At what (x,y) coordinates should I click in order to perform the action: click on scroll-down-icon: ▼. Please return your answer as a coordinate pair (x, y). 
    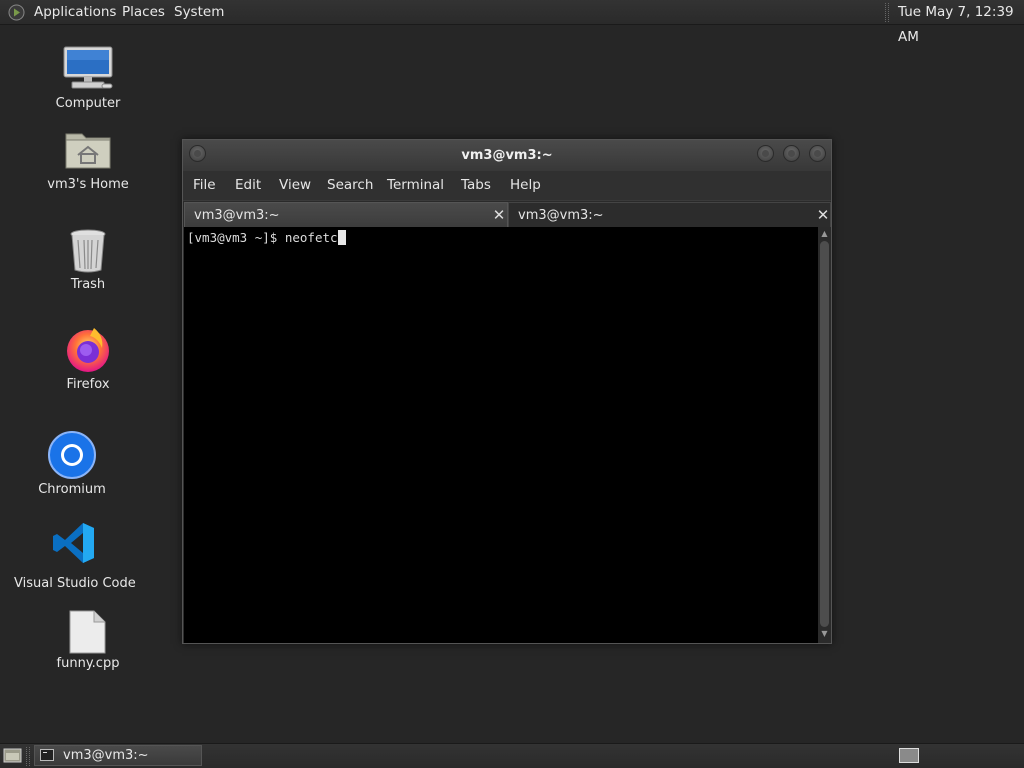
    Looking at the image, I should click on (824, 634).